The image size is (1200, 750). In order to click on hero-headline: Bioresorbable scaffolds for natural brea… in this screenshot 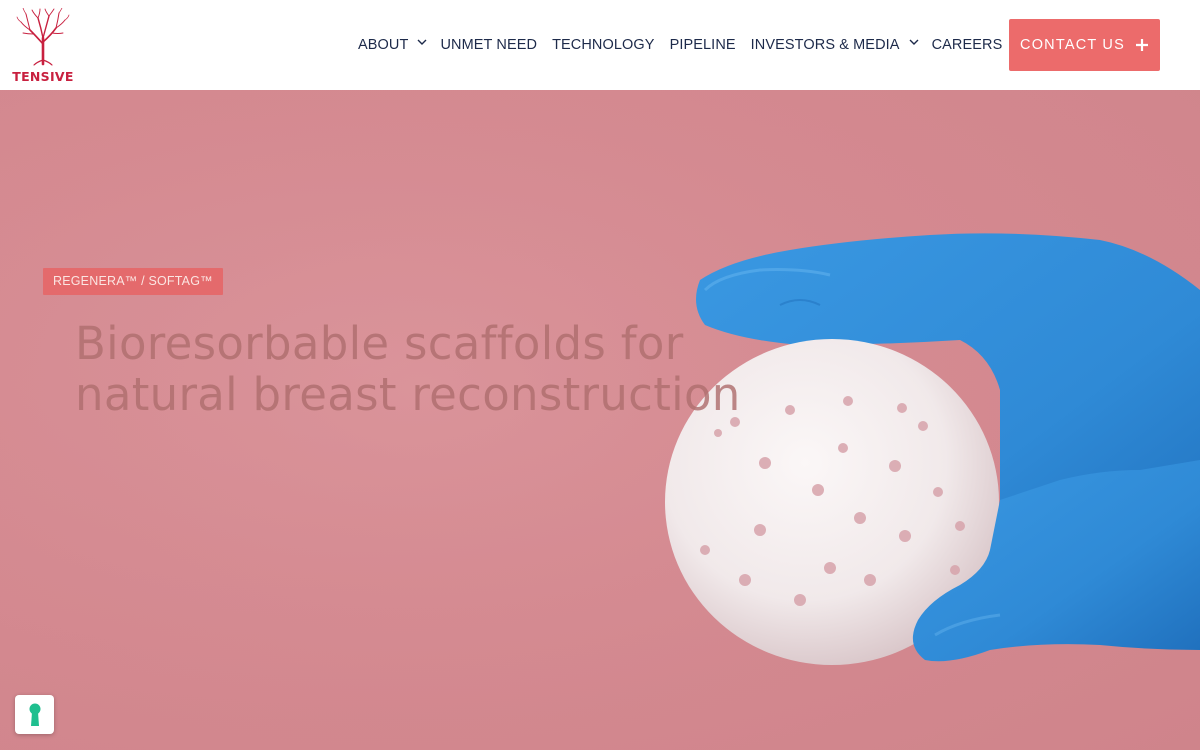, I will do `click(475, 369)`.